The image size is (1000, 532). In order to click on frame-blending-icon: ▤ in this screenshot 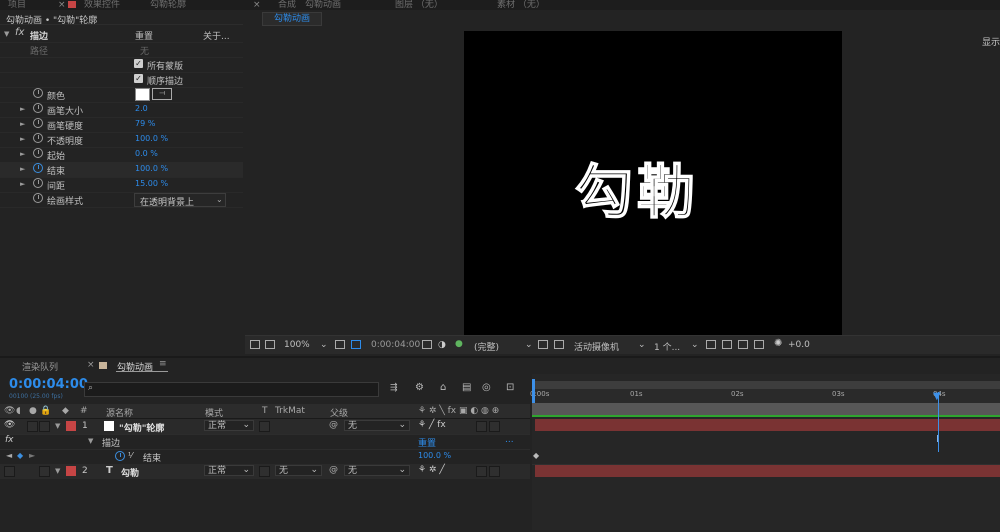, I will do `click(466, 387)`.